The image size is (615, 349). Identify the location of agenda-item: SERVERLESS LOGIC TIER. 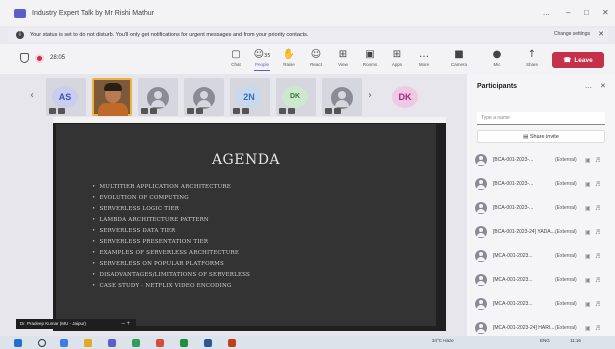
(171, 209).